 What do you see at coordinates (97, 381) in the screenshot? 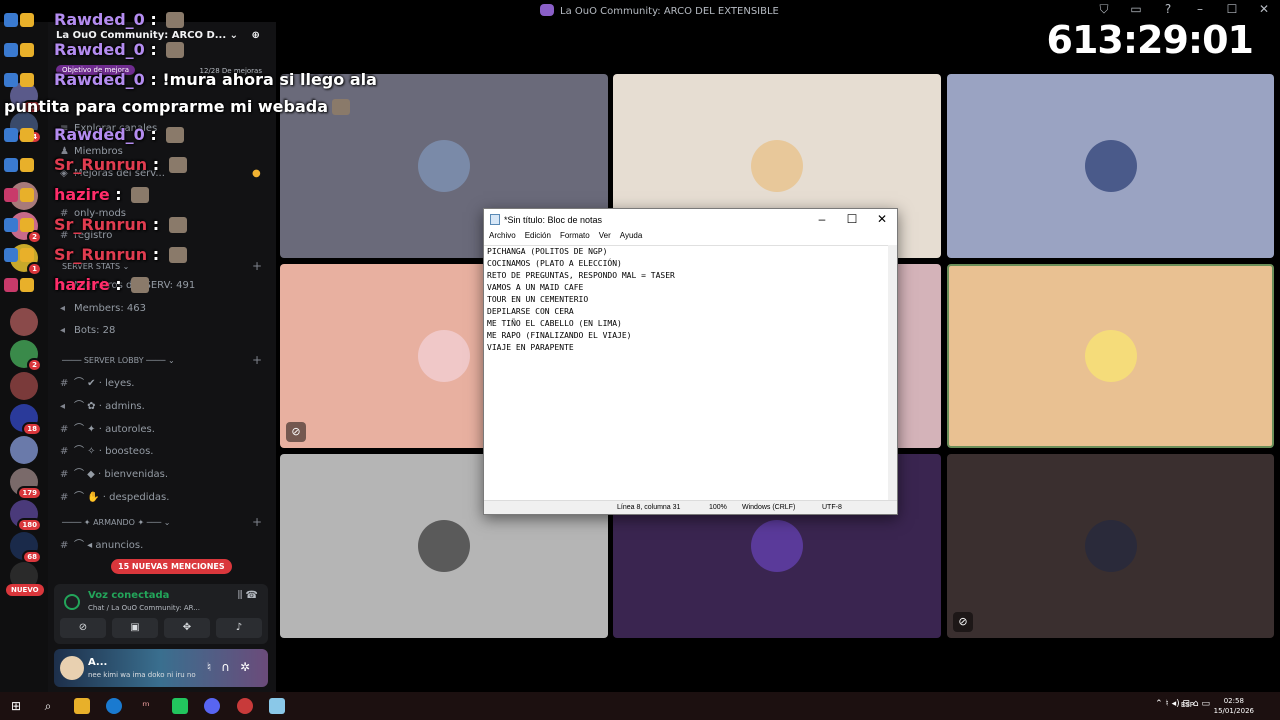
I see `channel-leyes: # ⌒ ✔ · leyes.` at bounding box center [97, 381].